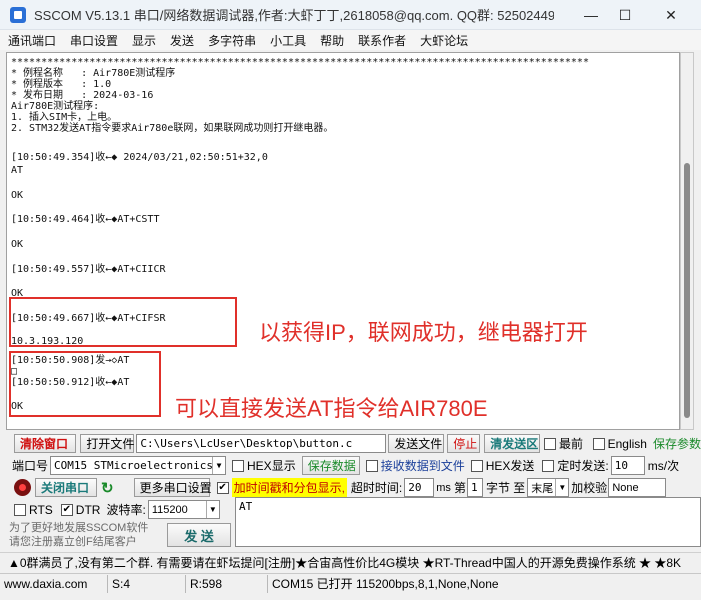 The image size is (701, 600). What do you see at coordinates (17, 170) in the screenshot?
I see `receive-line: AT` at bounding box center [17, 170].